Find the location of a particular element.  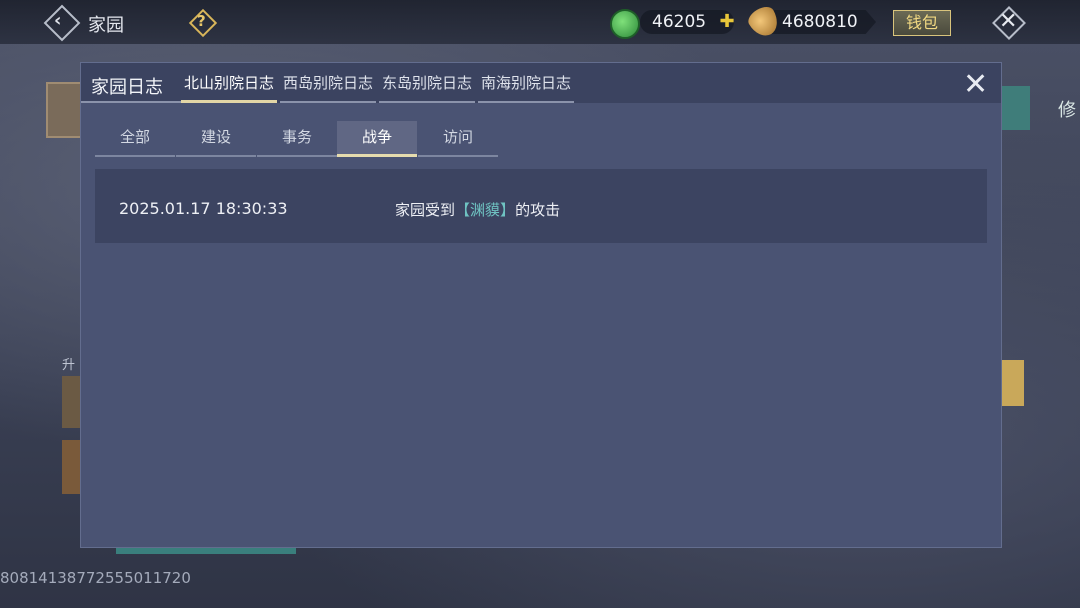

tab-label: 北山别院日志 is located at coordinates (228, 83).